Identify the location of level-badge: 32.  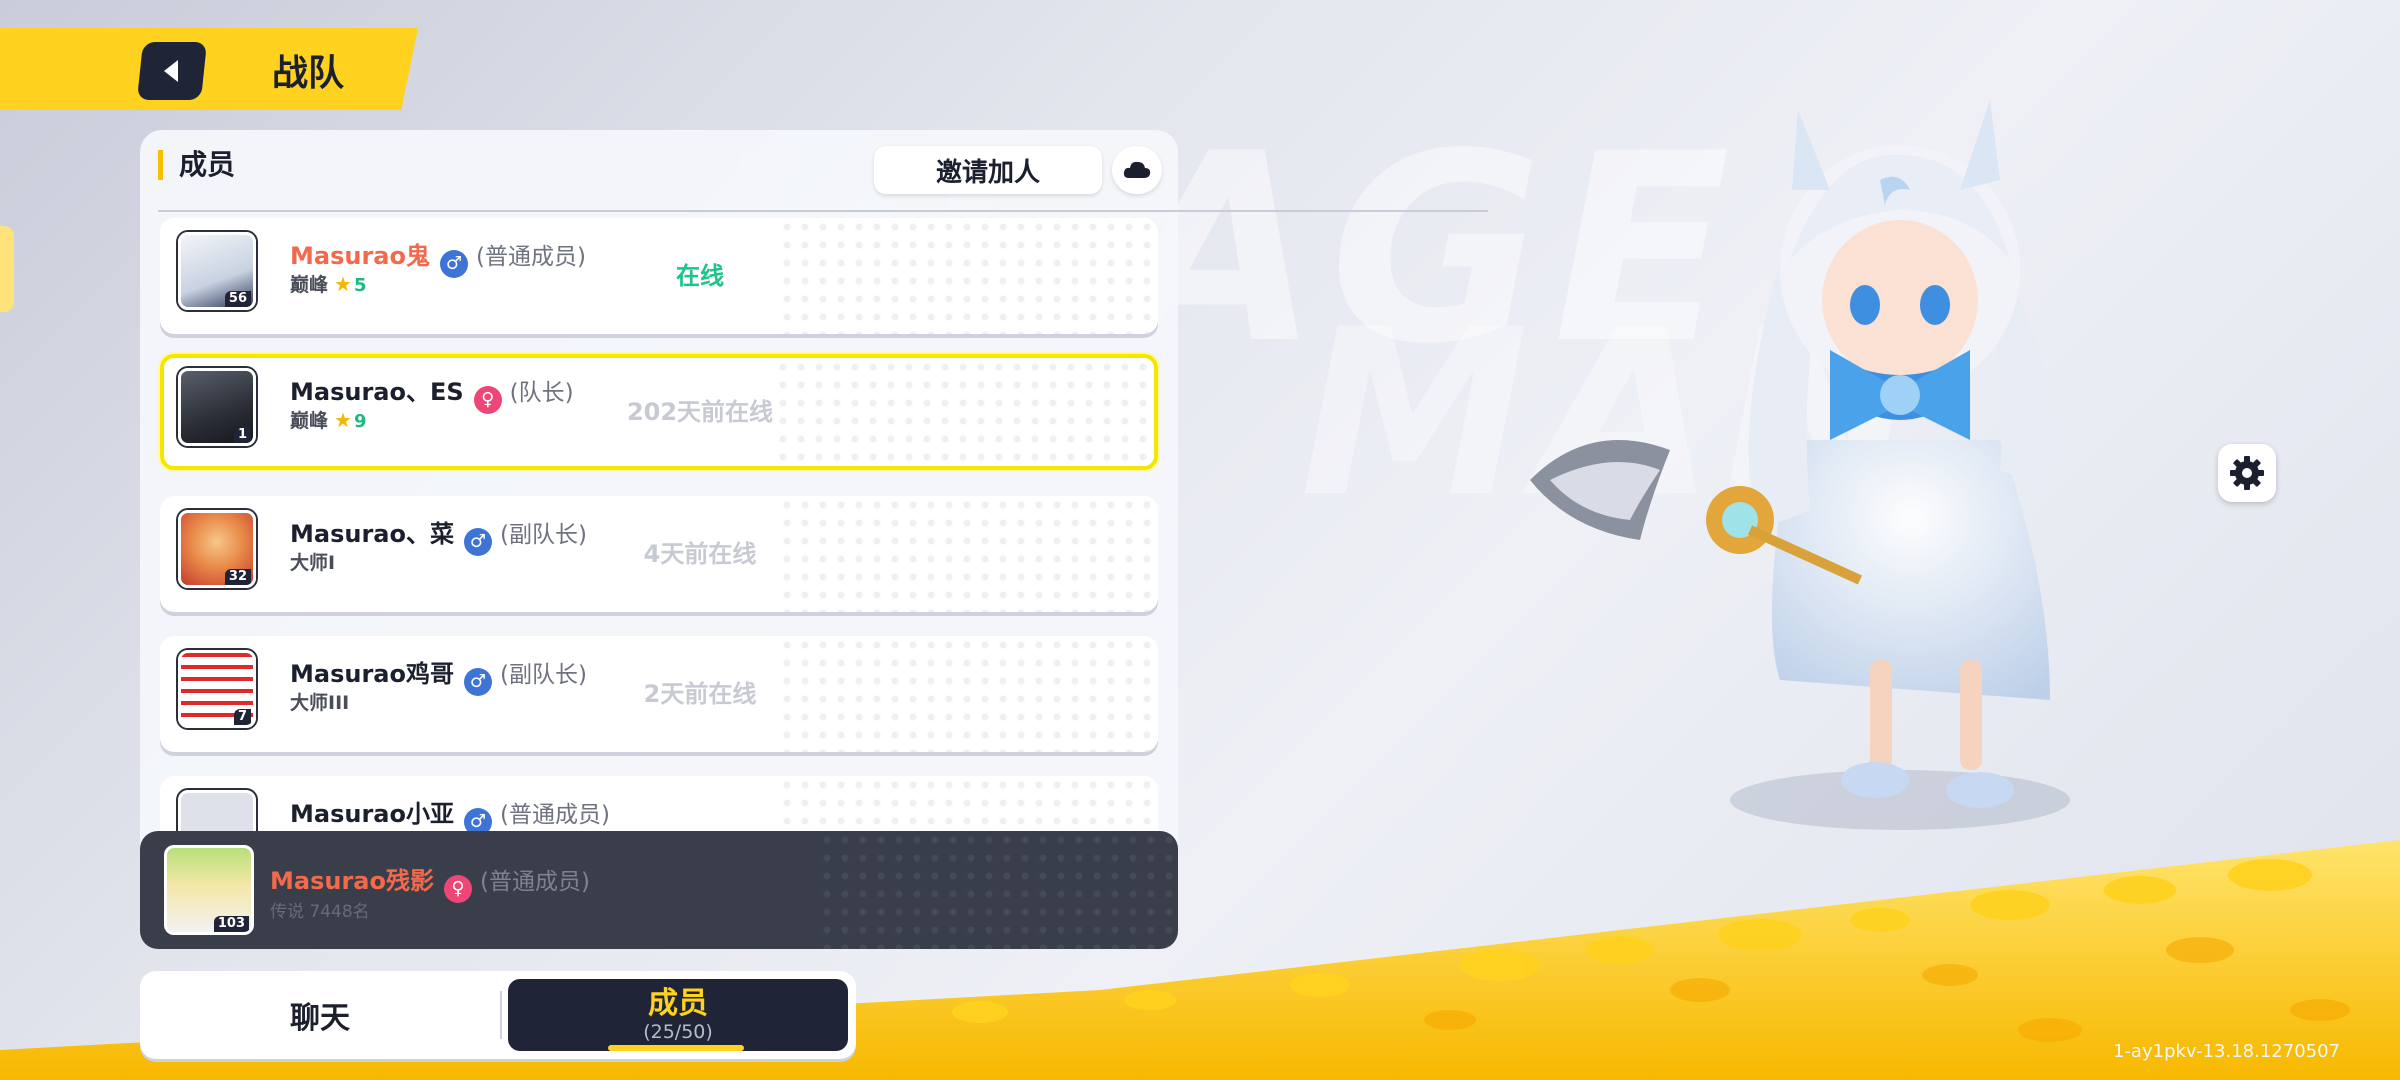
(237, 577).